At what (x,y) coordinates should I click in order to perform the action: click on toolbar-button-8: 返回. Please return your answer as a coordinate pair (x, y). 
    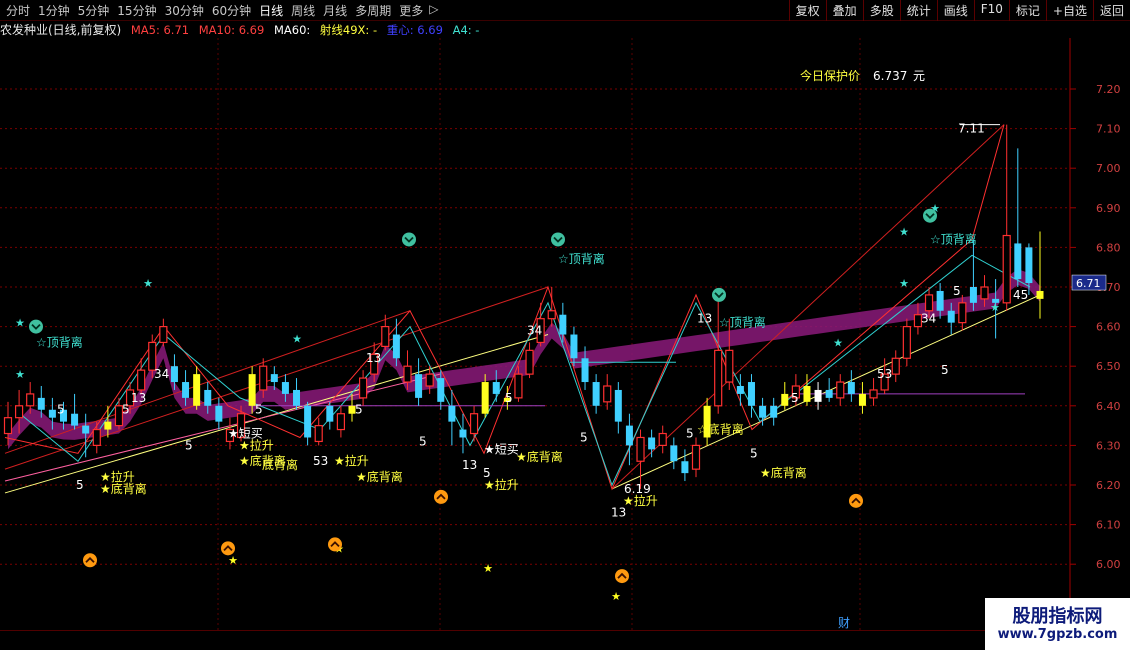
    Looking at the image, I should click on (1111, 10).